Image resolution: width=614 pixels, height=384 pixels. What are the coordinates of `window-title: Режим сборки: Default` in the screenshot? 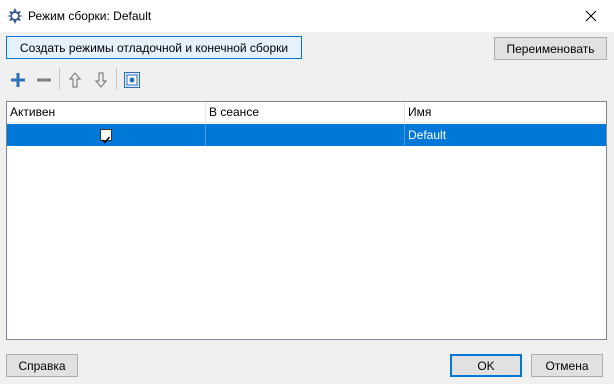 It's located at (90, 16).